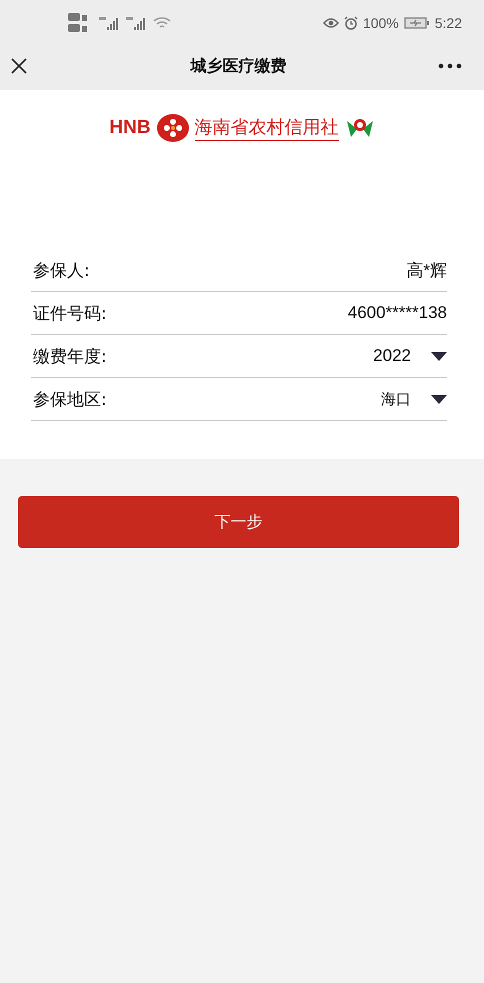  I want to click on select-value: 2022, so click(392, 356).